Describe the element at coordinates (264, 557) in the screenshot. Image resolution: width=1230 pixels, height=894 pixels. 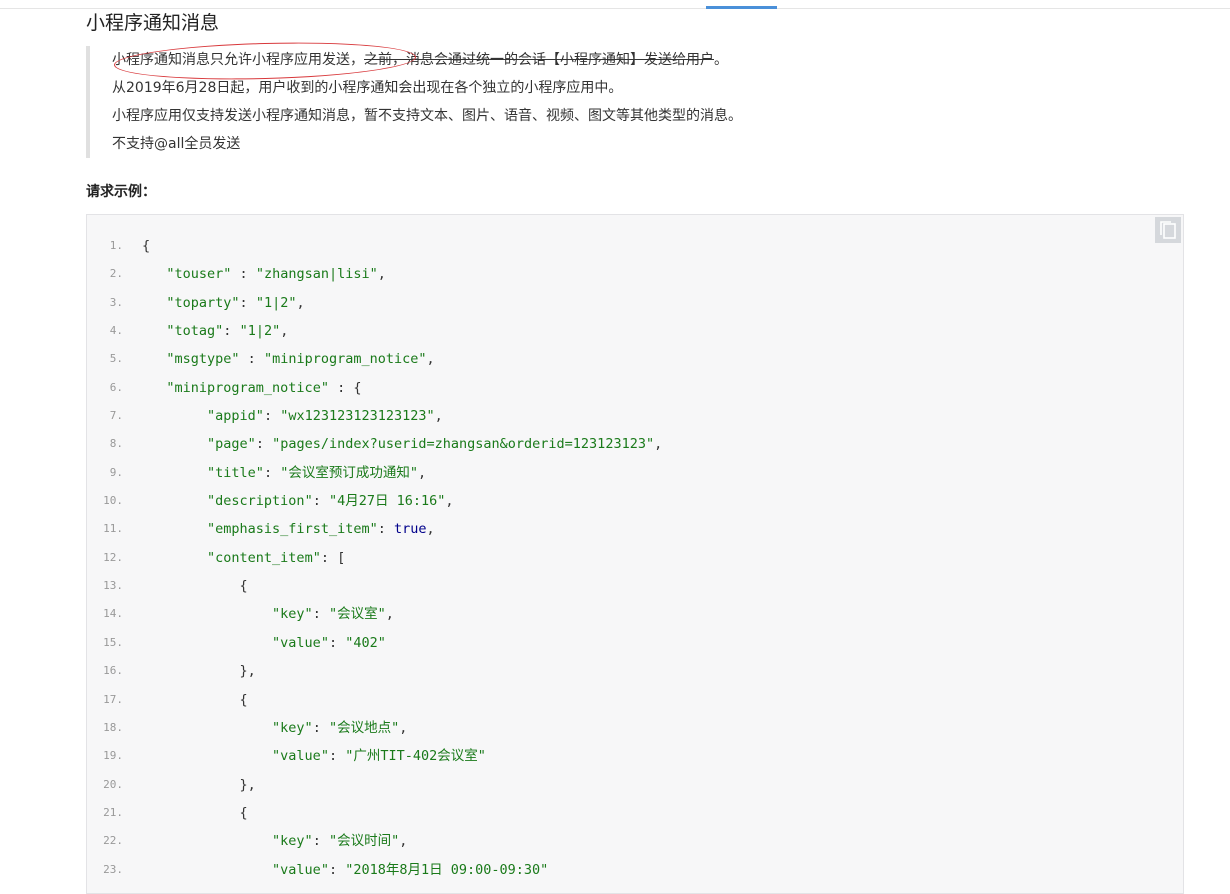
I see `code-string: "content_item"` at that location.